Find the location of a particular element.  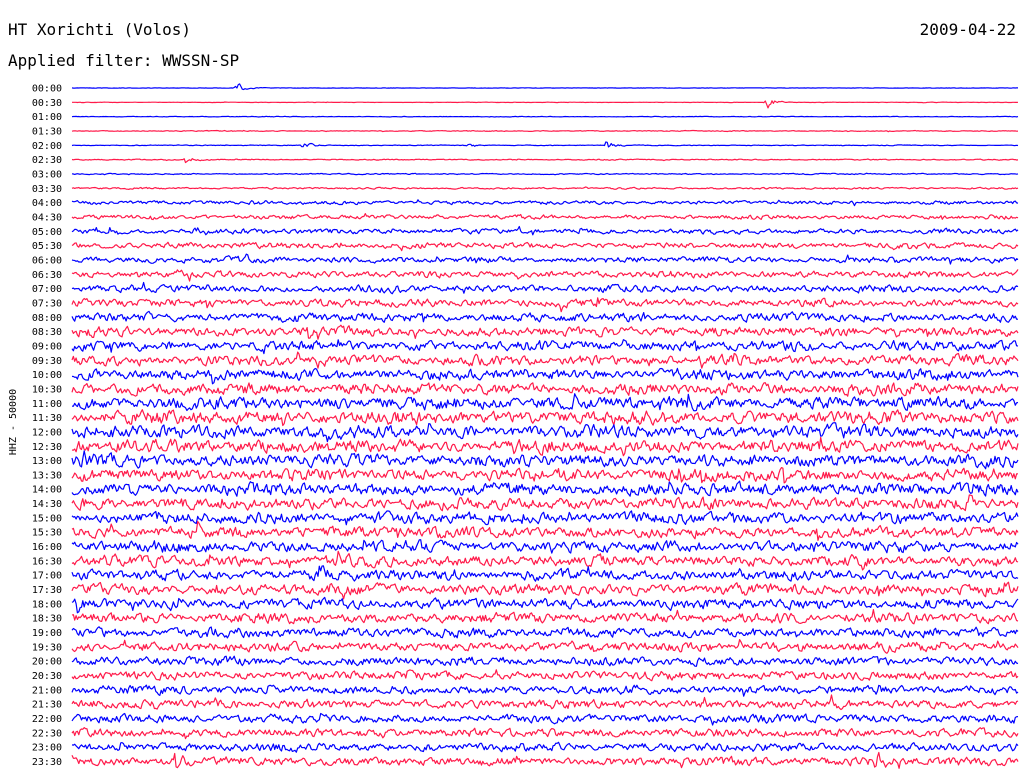

time-label: 05:30 is located at coordinates (47, 246).